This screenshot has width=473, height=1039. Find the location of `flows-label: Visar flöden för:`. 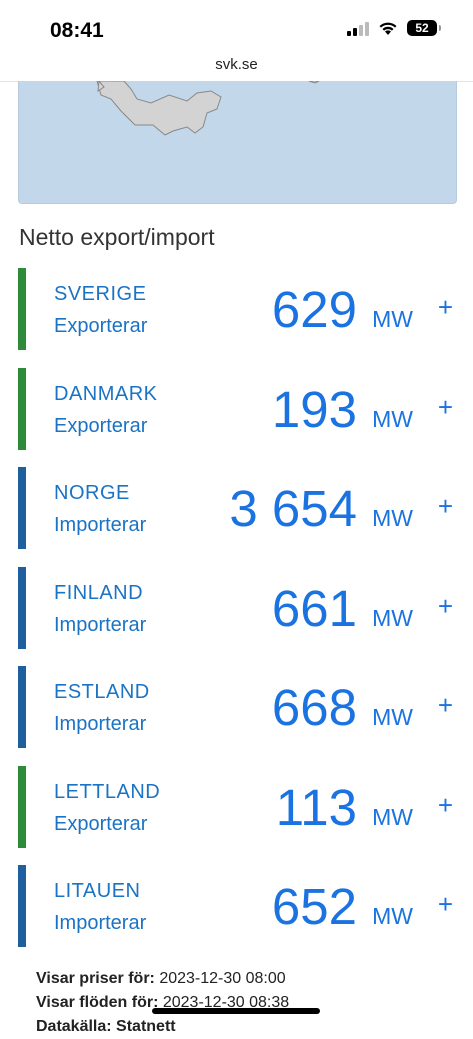

flows-label: Visar flöden för: is located at coordinates (97, 1002).